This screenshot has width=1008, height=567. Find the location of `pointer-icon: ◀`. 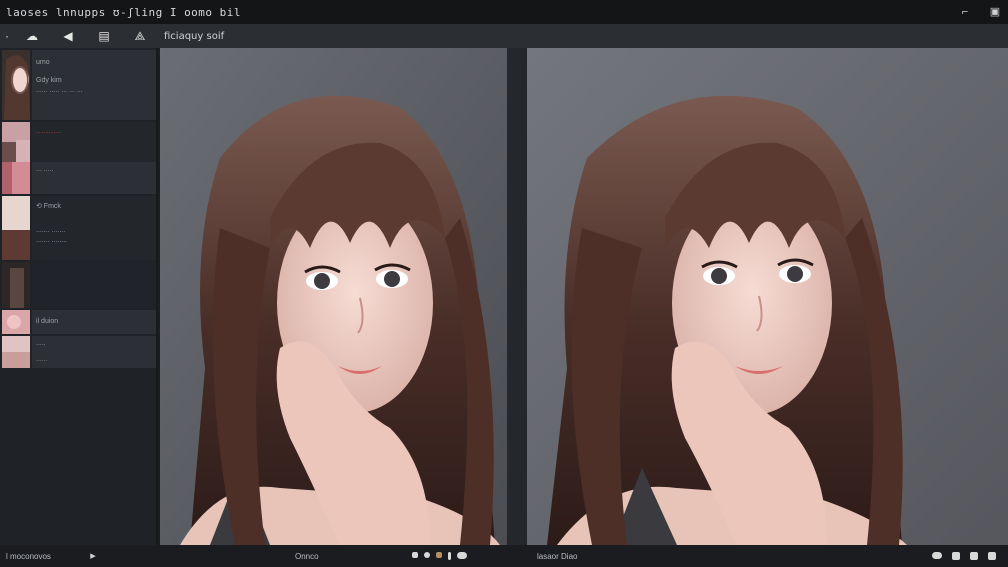

pointer-icon: ◀ is located at coordinates (68, 36).